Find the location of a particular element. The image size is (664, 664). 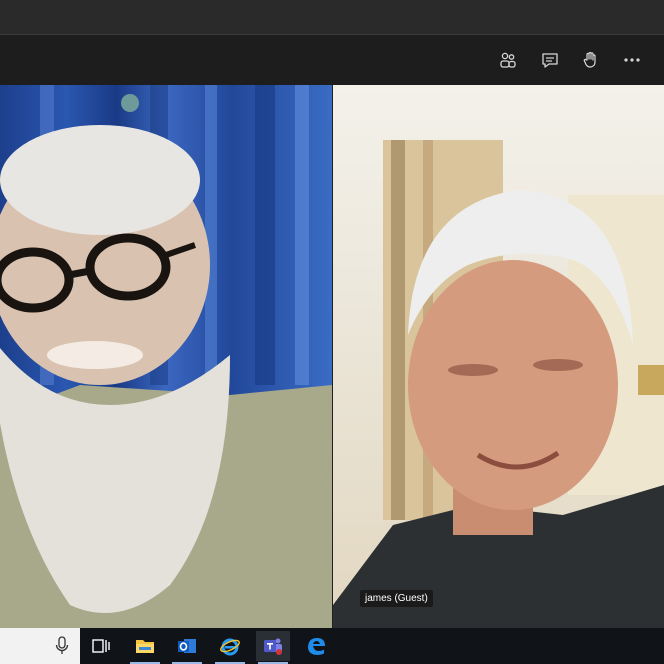

raise-hand-button is located at coordinates (591, 60).